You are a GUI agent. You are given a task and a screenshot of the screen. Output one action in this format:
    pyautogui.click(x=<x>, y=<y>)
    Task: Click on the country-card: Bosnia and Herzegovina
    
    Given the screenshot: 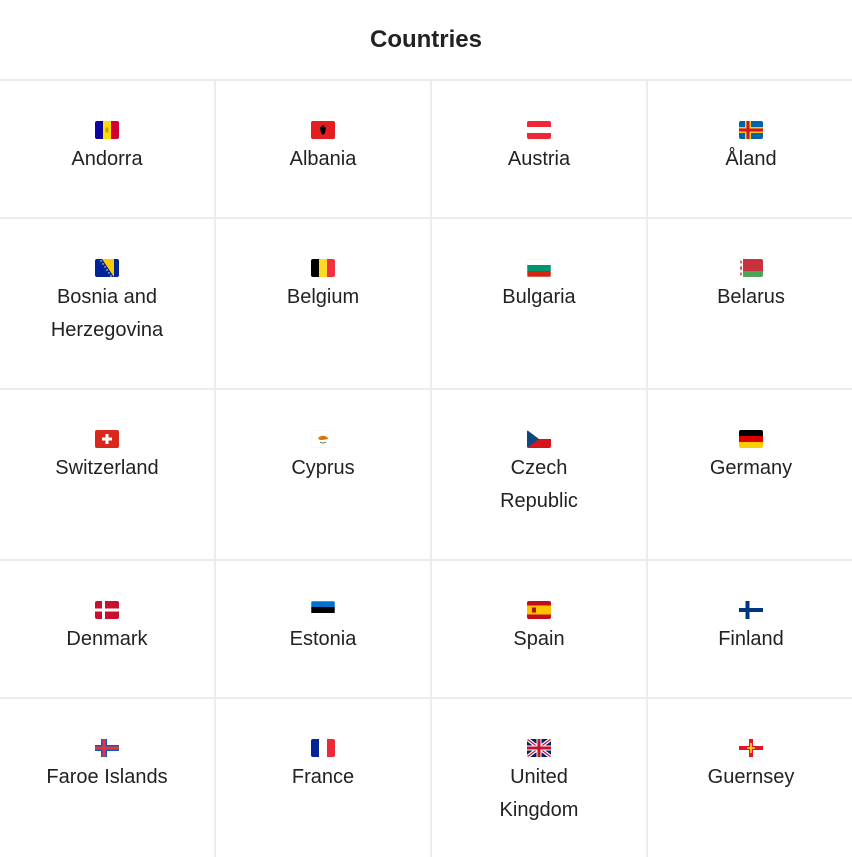 What is the action you would take?
    pyautogui.click(x=107, y=303)
    